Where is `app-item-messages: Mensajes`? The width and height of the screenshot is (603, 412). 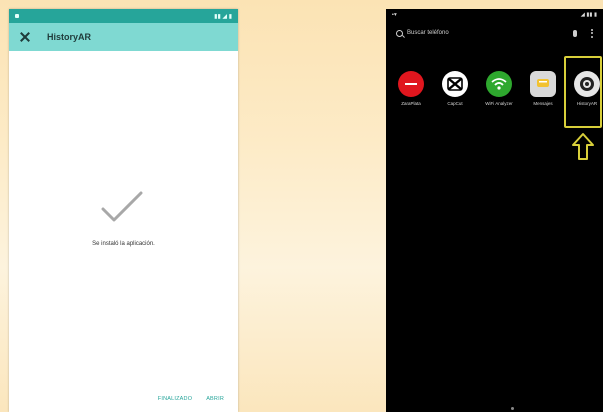 app-item-messages: Mensajes is located at coordinates (543, 88).